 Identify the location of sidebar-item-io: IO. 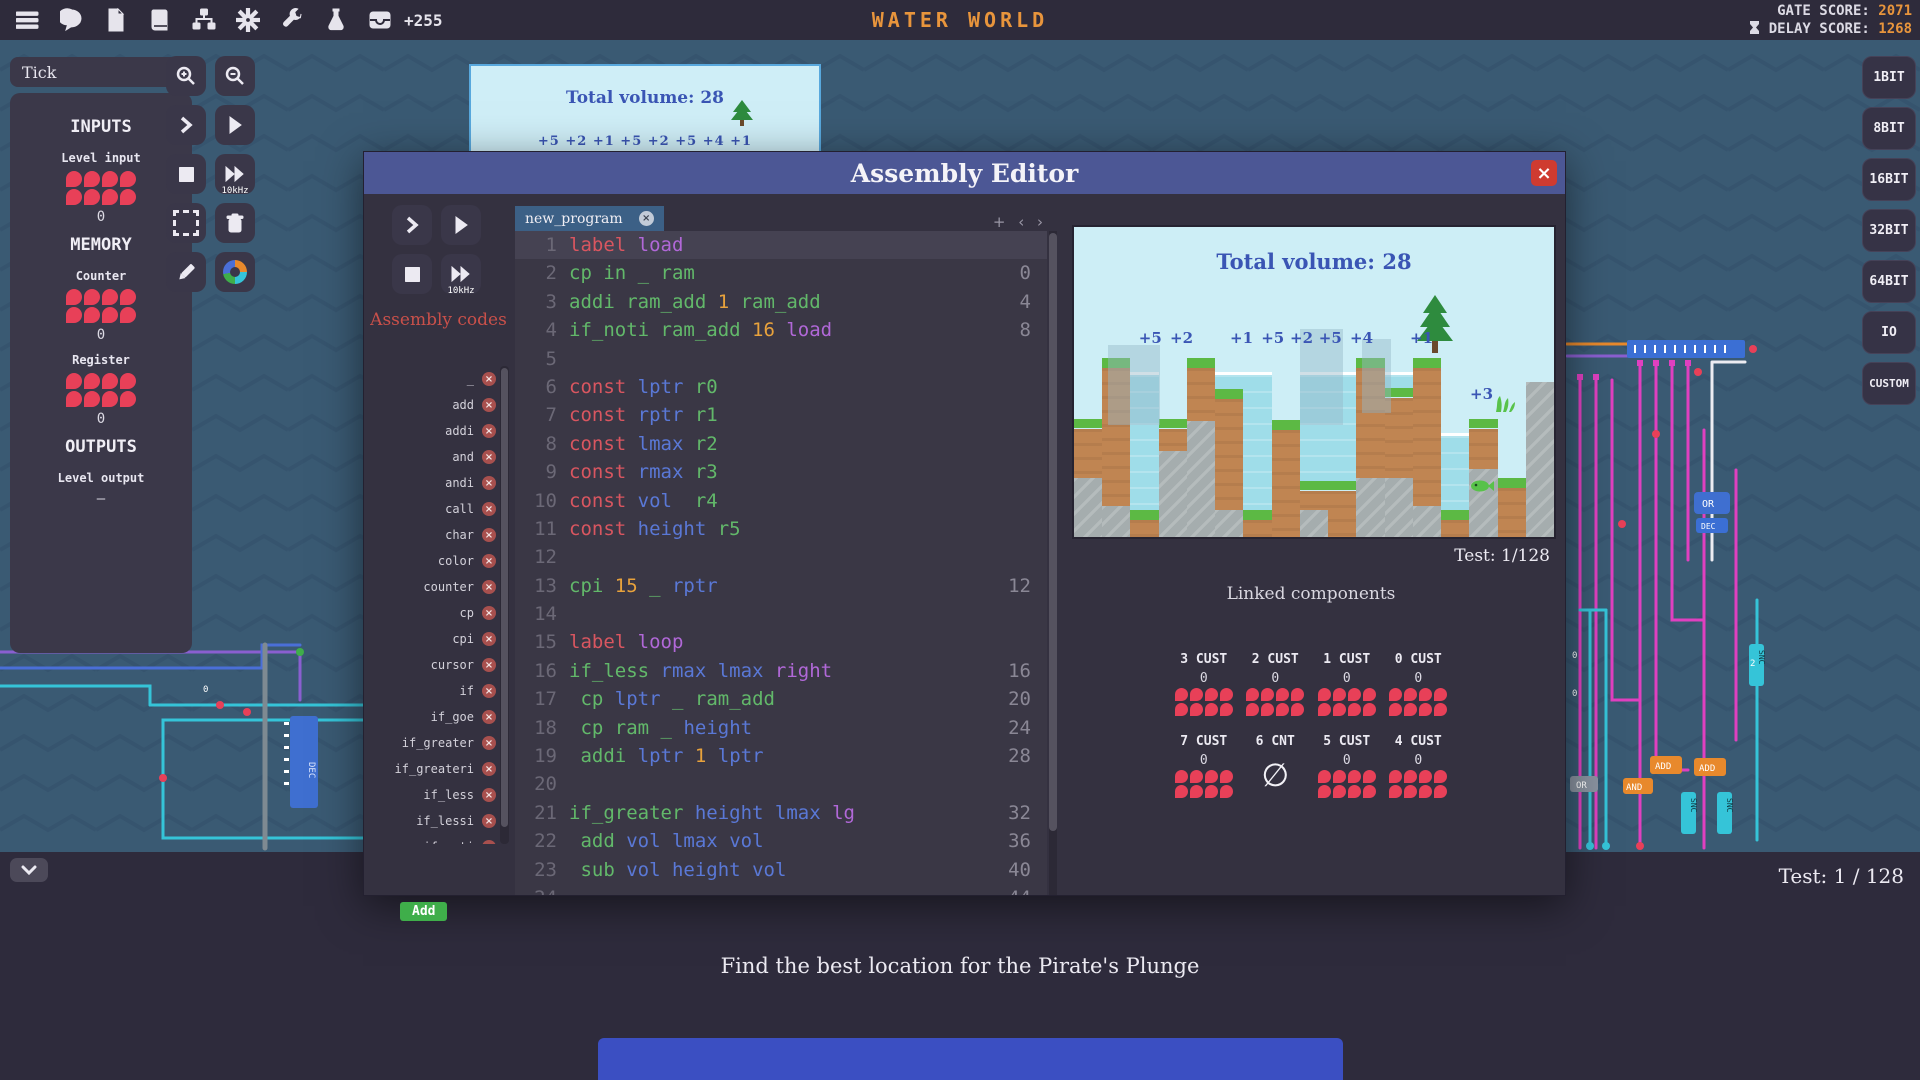
(1889, 332).